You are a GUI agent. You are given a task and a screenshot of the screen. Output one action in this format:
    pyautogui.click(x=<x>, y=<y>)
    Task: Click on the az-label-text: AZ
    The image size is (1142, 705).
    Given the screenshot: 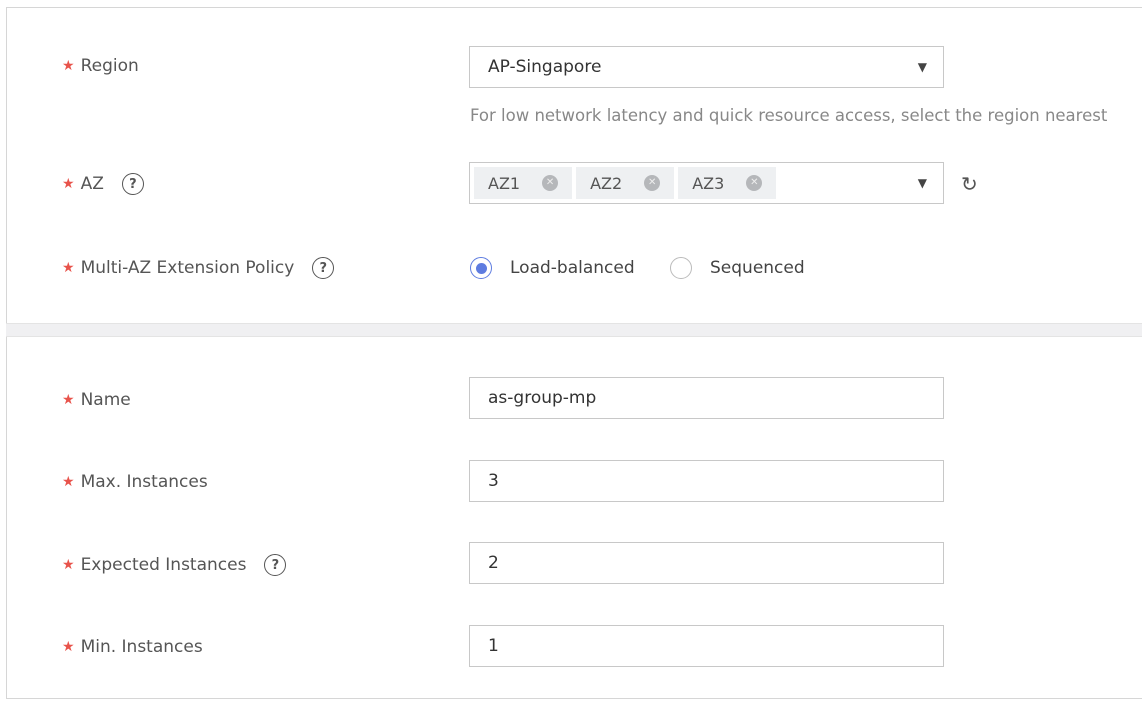 What is the action you would take?
    pyautogui.click(x=92, y=184)
    